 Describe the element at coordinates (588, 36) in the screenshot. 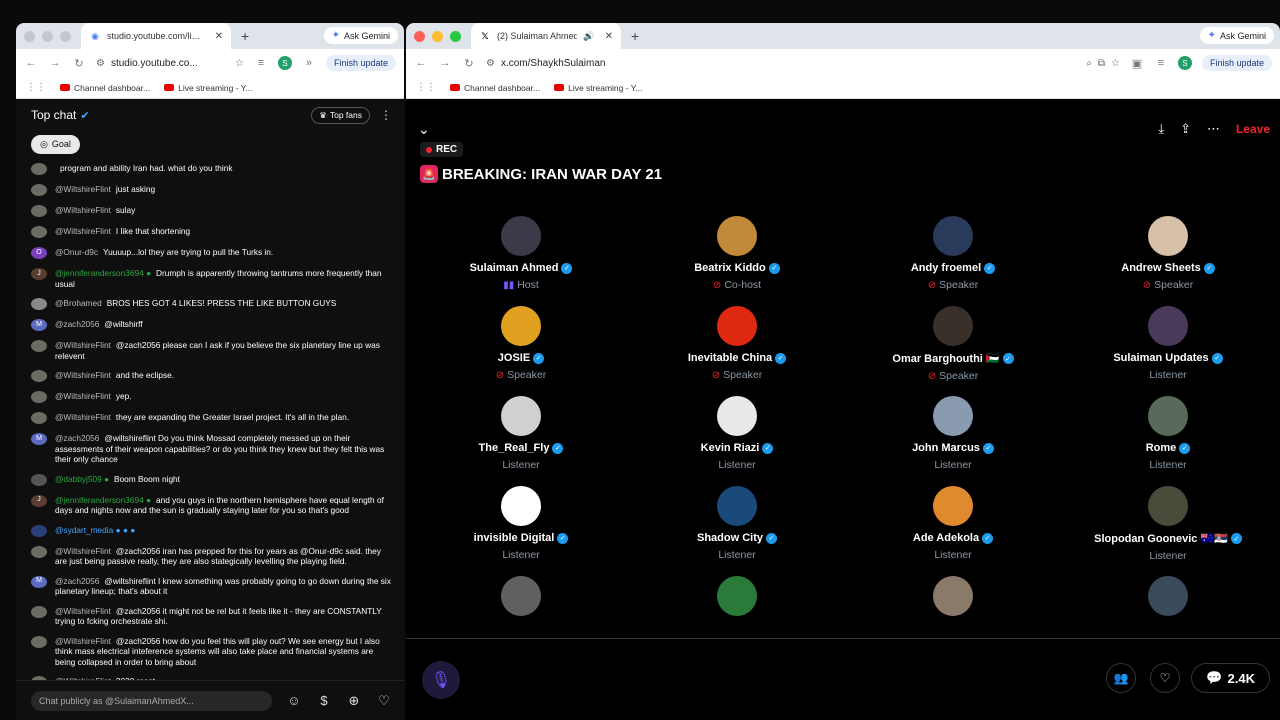

I see `speaker-icon: 🔊` at that location.